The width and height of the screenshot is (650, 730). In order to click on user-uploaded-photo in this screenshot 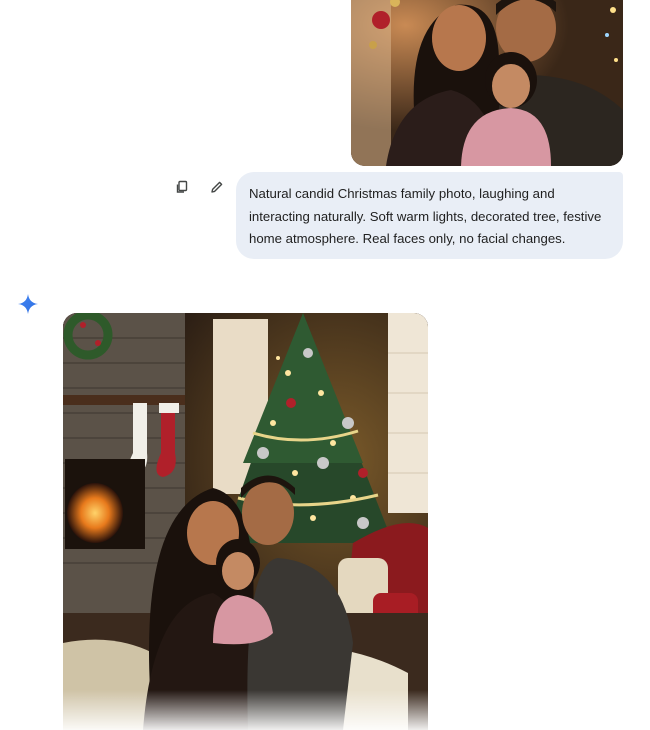, I will do `click(487, 83)`.